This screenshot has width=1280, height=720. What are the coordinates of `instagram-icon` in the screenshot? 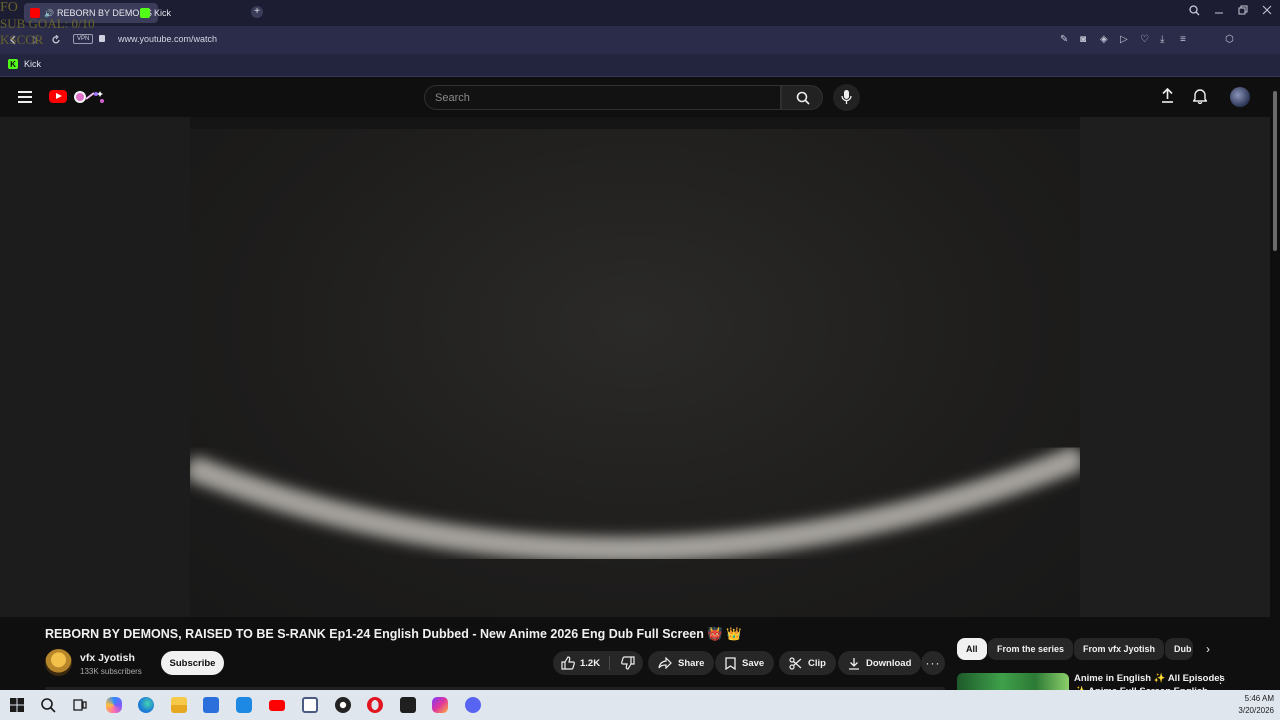 It's located at (440, 705).